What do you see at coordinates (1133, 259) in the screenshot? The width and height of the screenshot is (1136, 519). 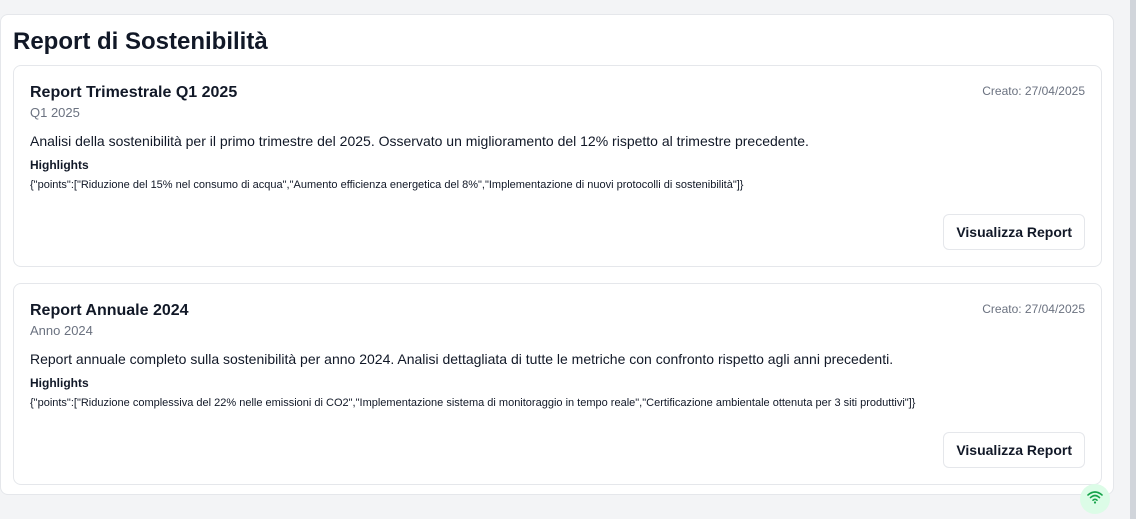 I see `vertical-scrollbar` at bounding box center [1133, 259].